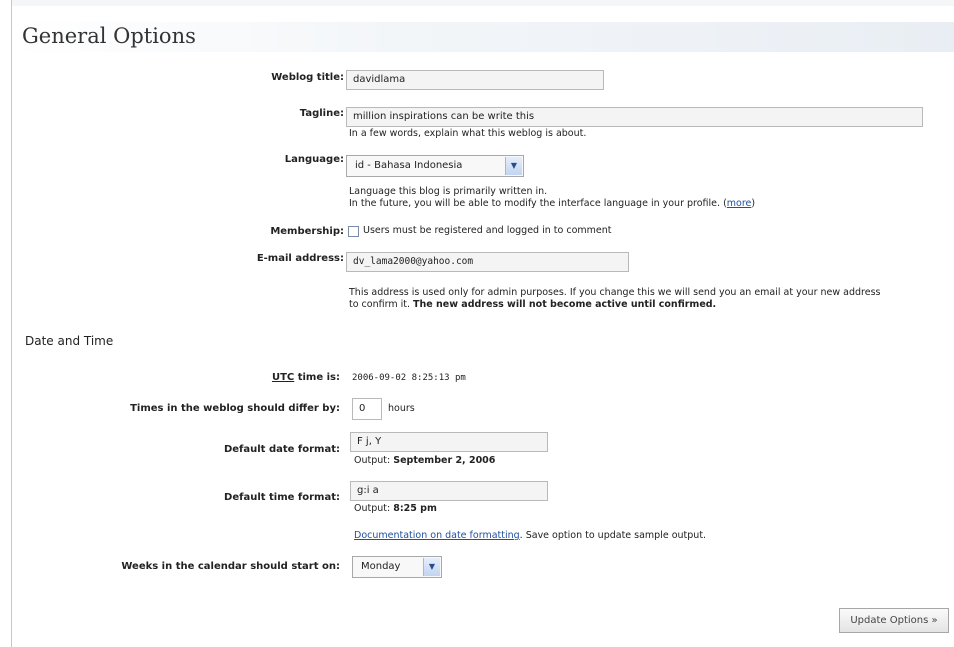  I want to click on date-format-doc-link: Documentation on date formatting, so click(437, 535).